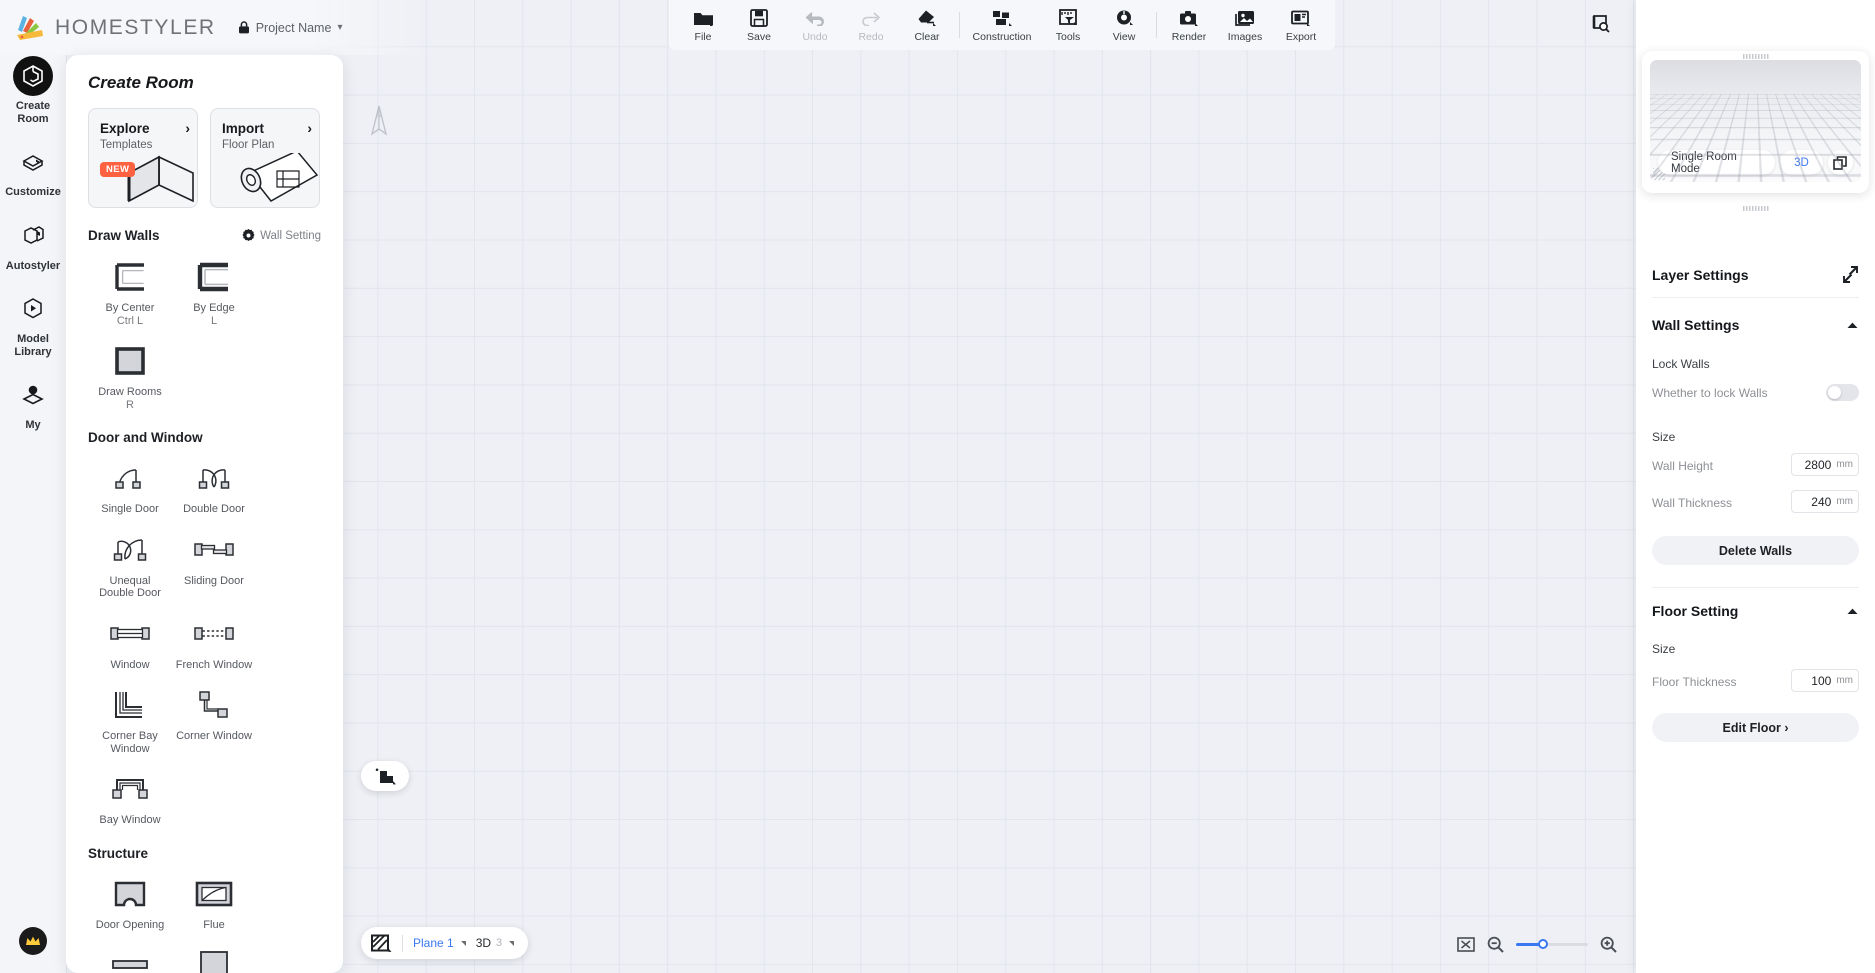 This screenshot has width=1875, height=973. I want to click on search-doc-icon, so click(1601, 24).